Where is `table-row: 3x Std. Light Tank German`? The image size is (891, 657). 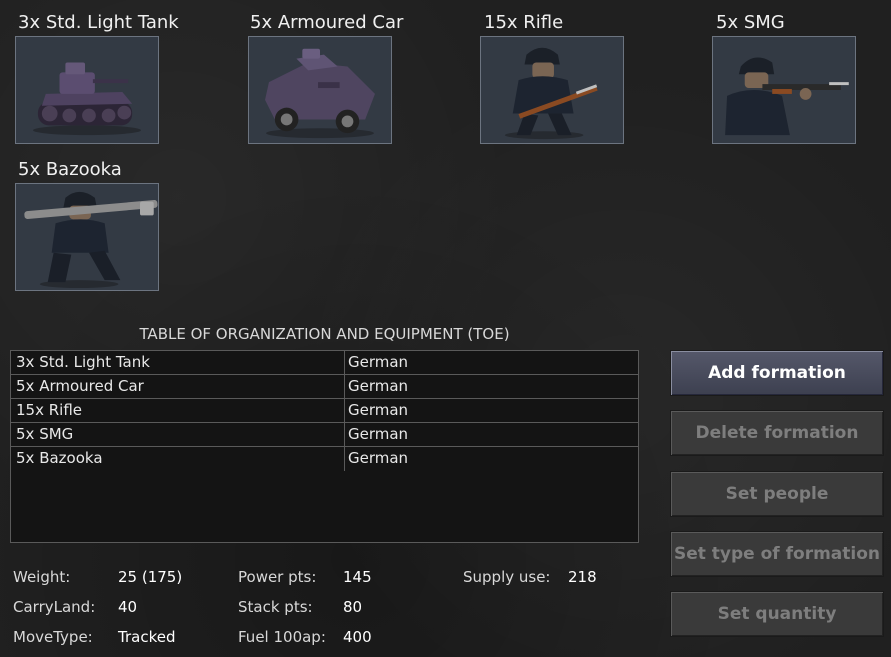
table-row: 3x Std. Light Tank German is located at coordinates (324, 363).